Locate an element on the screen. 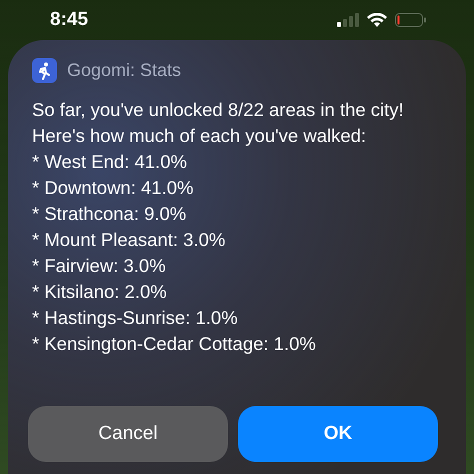 Image resolution: width=474 pixels, height=474 pixels. walking-person-icon is located at coordinates (44, 70).